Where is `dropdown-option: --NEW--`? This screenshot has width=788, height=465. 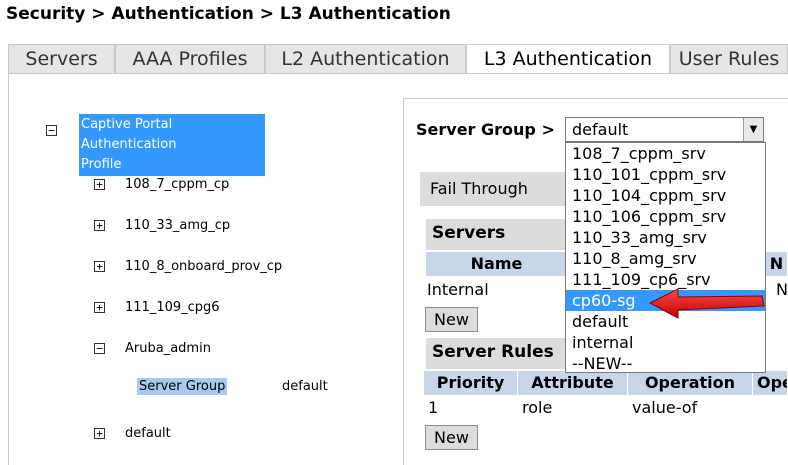
dropdown-option: --NEW-- is located at coordinates (665, 363).